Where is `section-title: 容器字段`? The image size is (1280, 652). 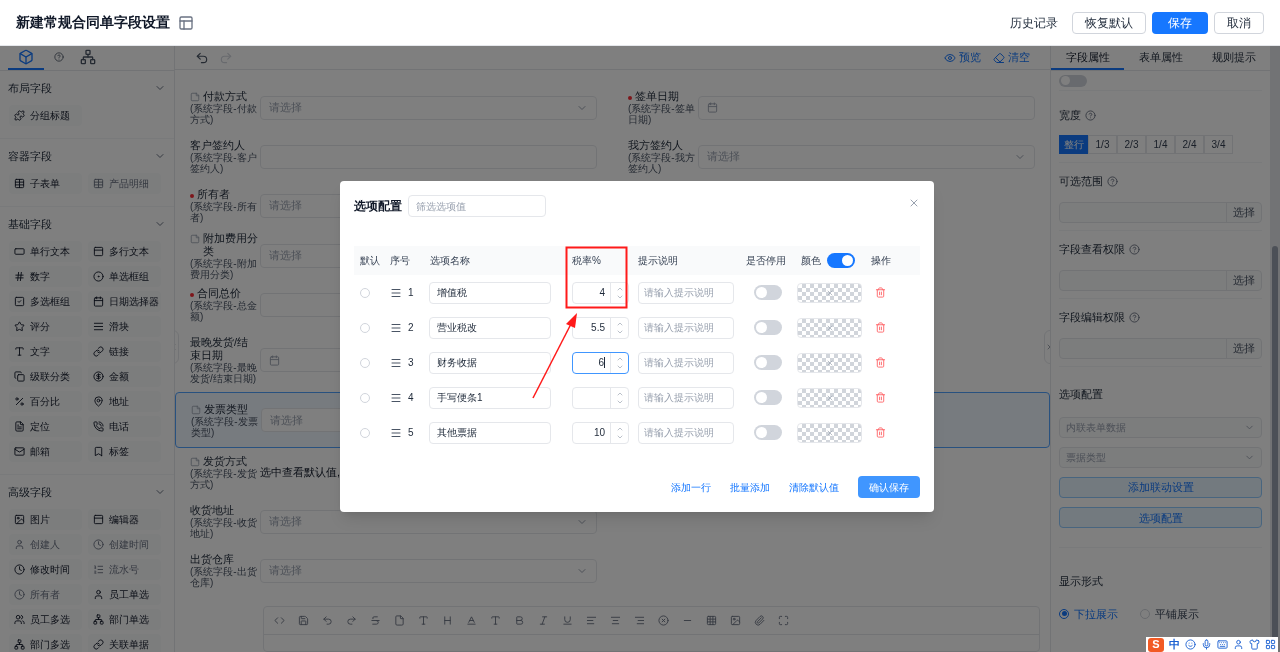
section-title: 容器字段 is located at coordinates (30, 156).